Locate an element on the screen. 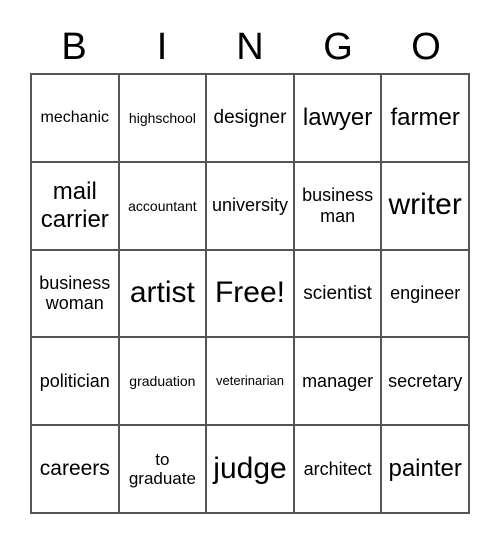 This screenshot has height=544, width=500. bingo-cell: artist is located at coordinates (162, 293).